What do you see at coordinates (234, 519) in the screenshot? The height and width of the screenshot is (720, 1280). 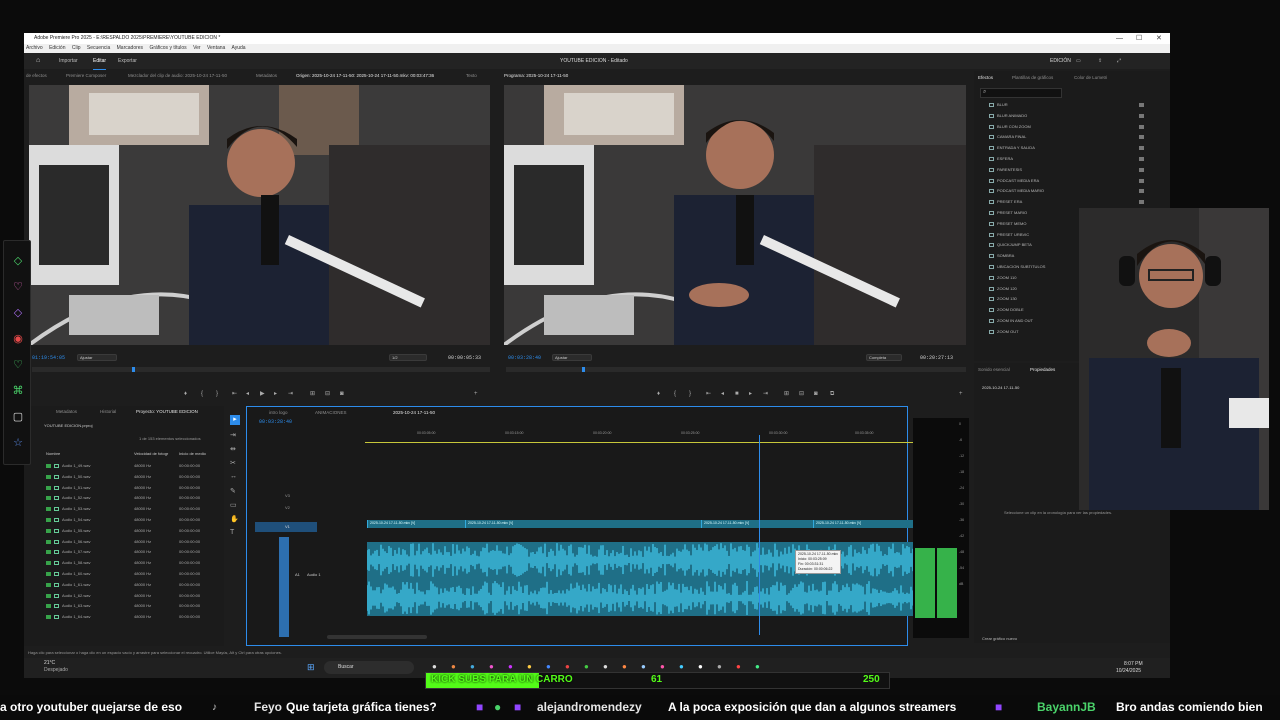 I see `hand-icon: ✋` at bounding box center [234, 519].